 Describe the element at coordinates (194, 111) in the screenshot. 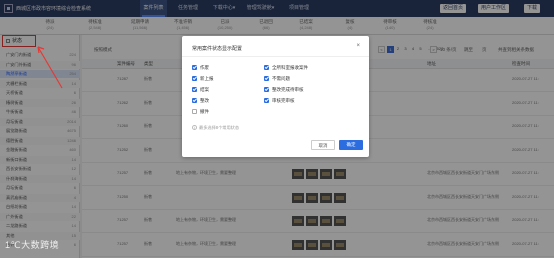

I see `checkbox-unchecked-icon` at that location.